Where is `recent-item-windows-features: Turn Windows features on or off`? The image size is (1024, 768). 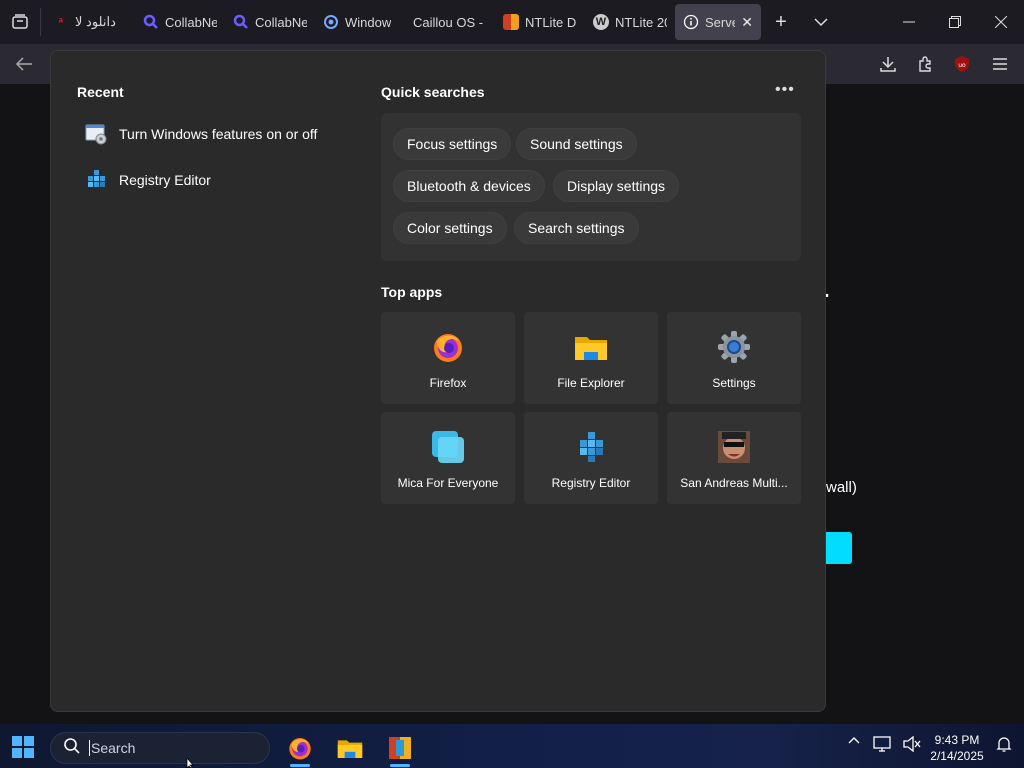 recent-item-windows-features: Turn Windows features on or off is located at coordinates (201, 134).